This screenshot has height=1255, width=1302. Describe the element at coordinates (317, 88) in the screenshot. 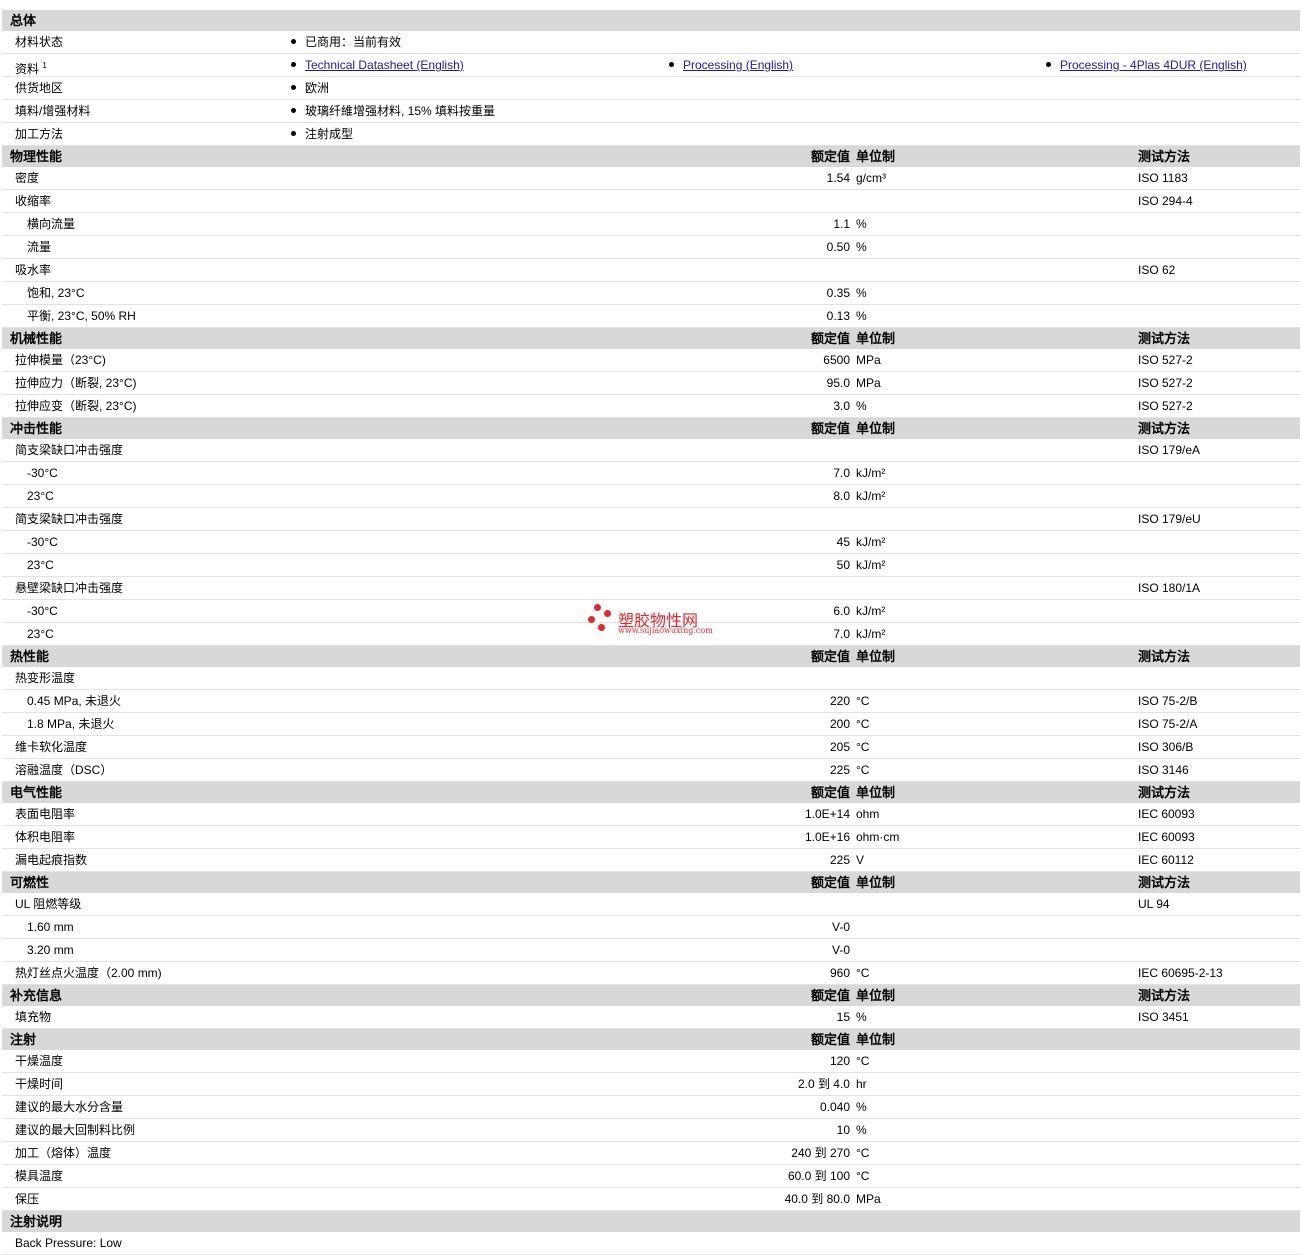

I see `property-value: 欧洲` at that location.